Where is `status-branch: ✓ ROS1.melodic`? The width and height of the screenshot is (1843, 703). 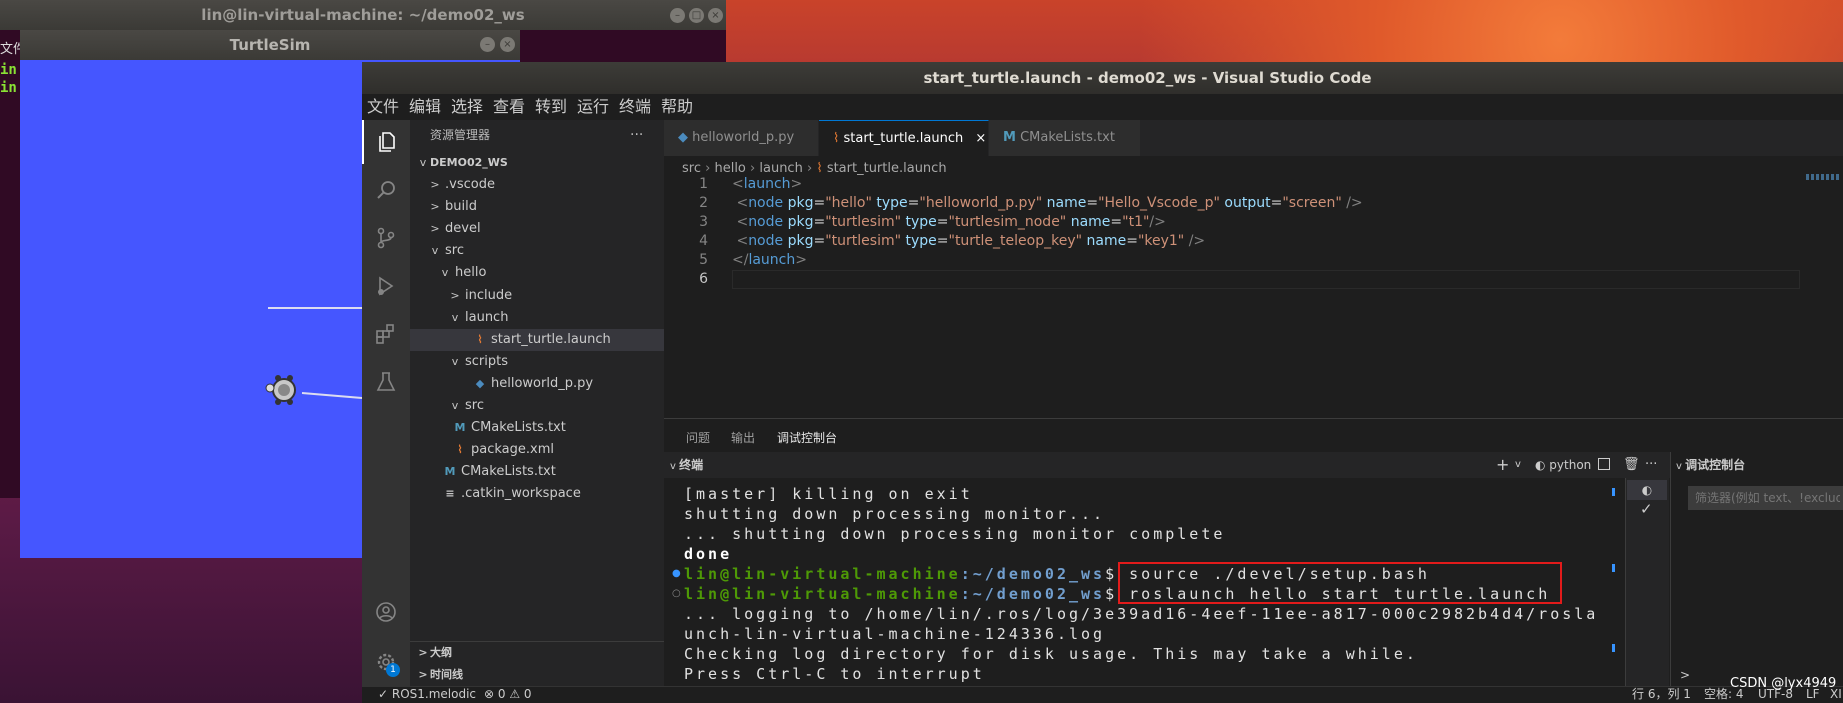 status-branch: ✓ ROS1.melodic is located at coordinates (427, 694).